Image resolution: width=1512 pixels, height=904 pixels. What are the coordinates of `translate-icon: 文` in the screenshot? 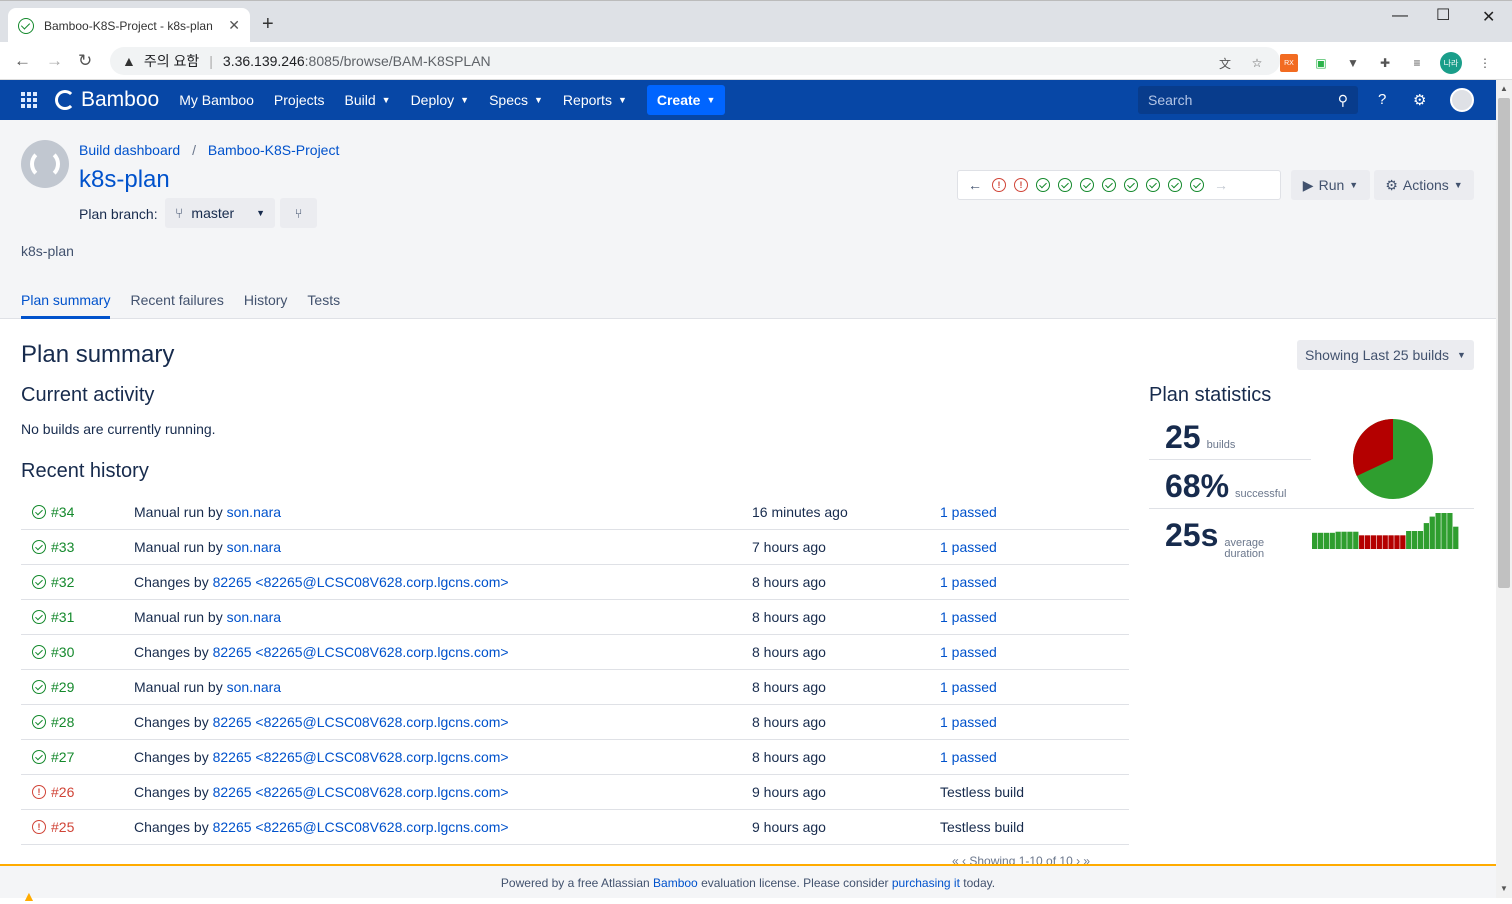 It's located at (1225, 63).